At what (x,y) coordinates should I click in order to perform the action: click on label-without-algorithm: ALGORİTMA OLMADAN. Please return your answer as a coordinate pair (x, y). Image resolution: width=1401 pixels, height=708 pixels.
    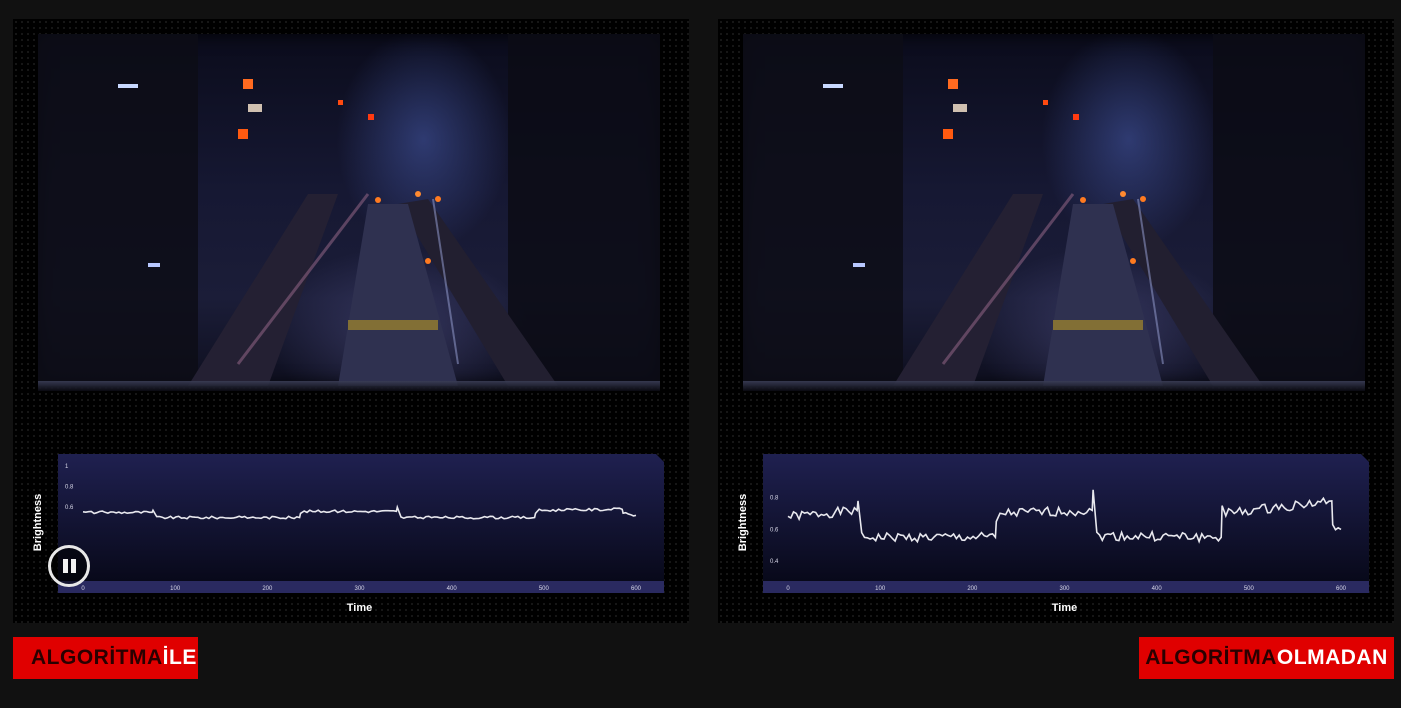
    Looking at the image, I should click on (1266, 658).